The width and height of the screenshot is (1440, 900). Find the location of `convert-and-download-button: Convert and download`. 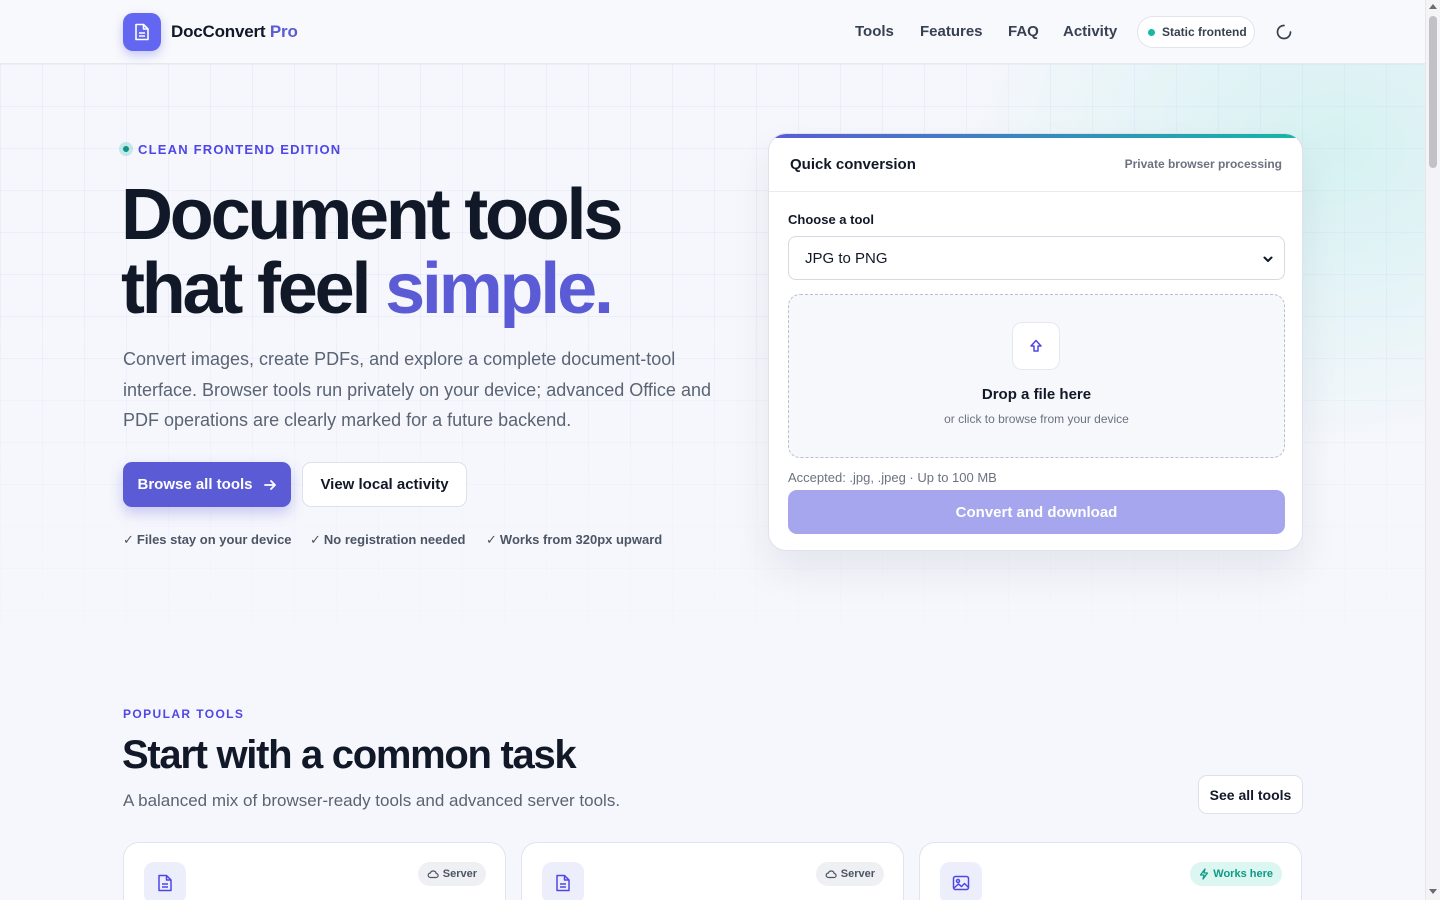

convert-and-download-button: Convert and download is located at coordinates (1036, 512).